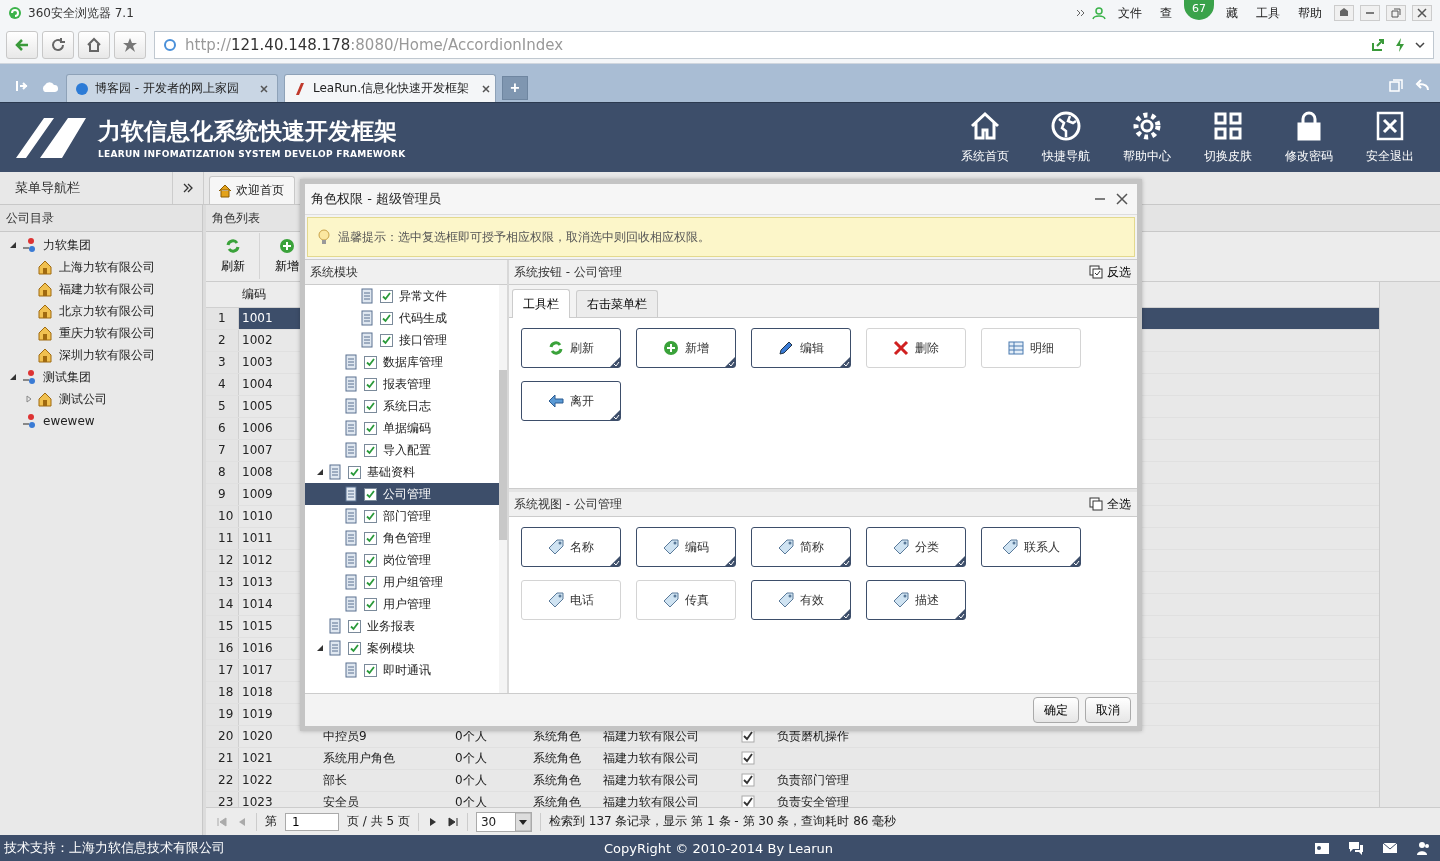  I want to click on mail-icon, so click(1390, 848).